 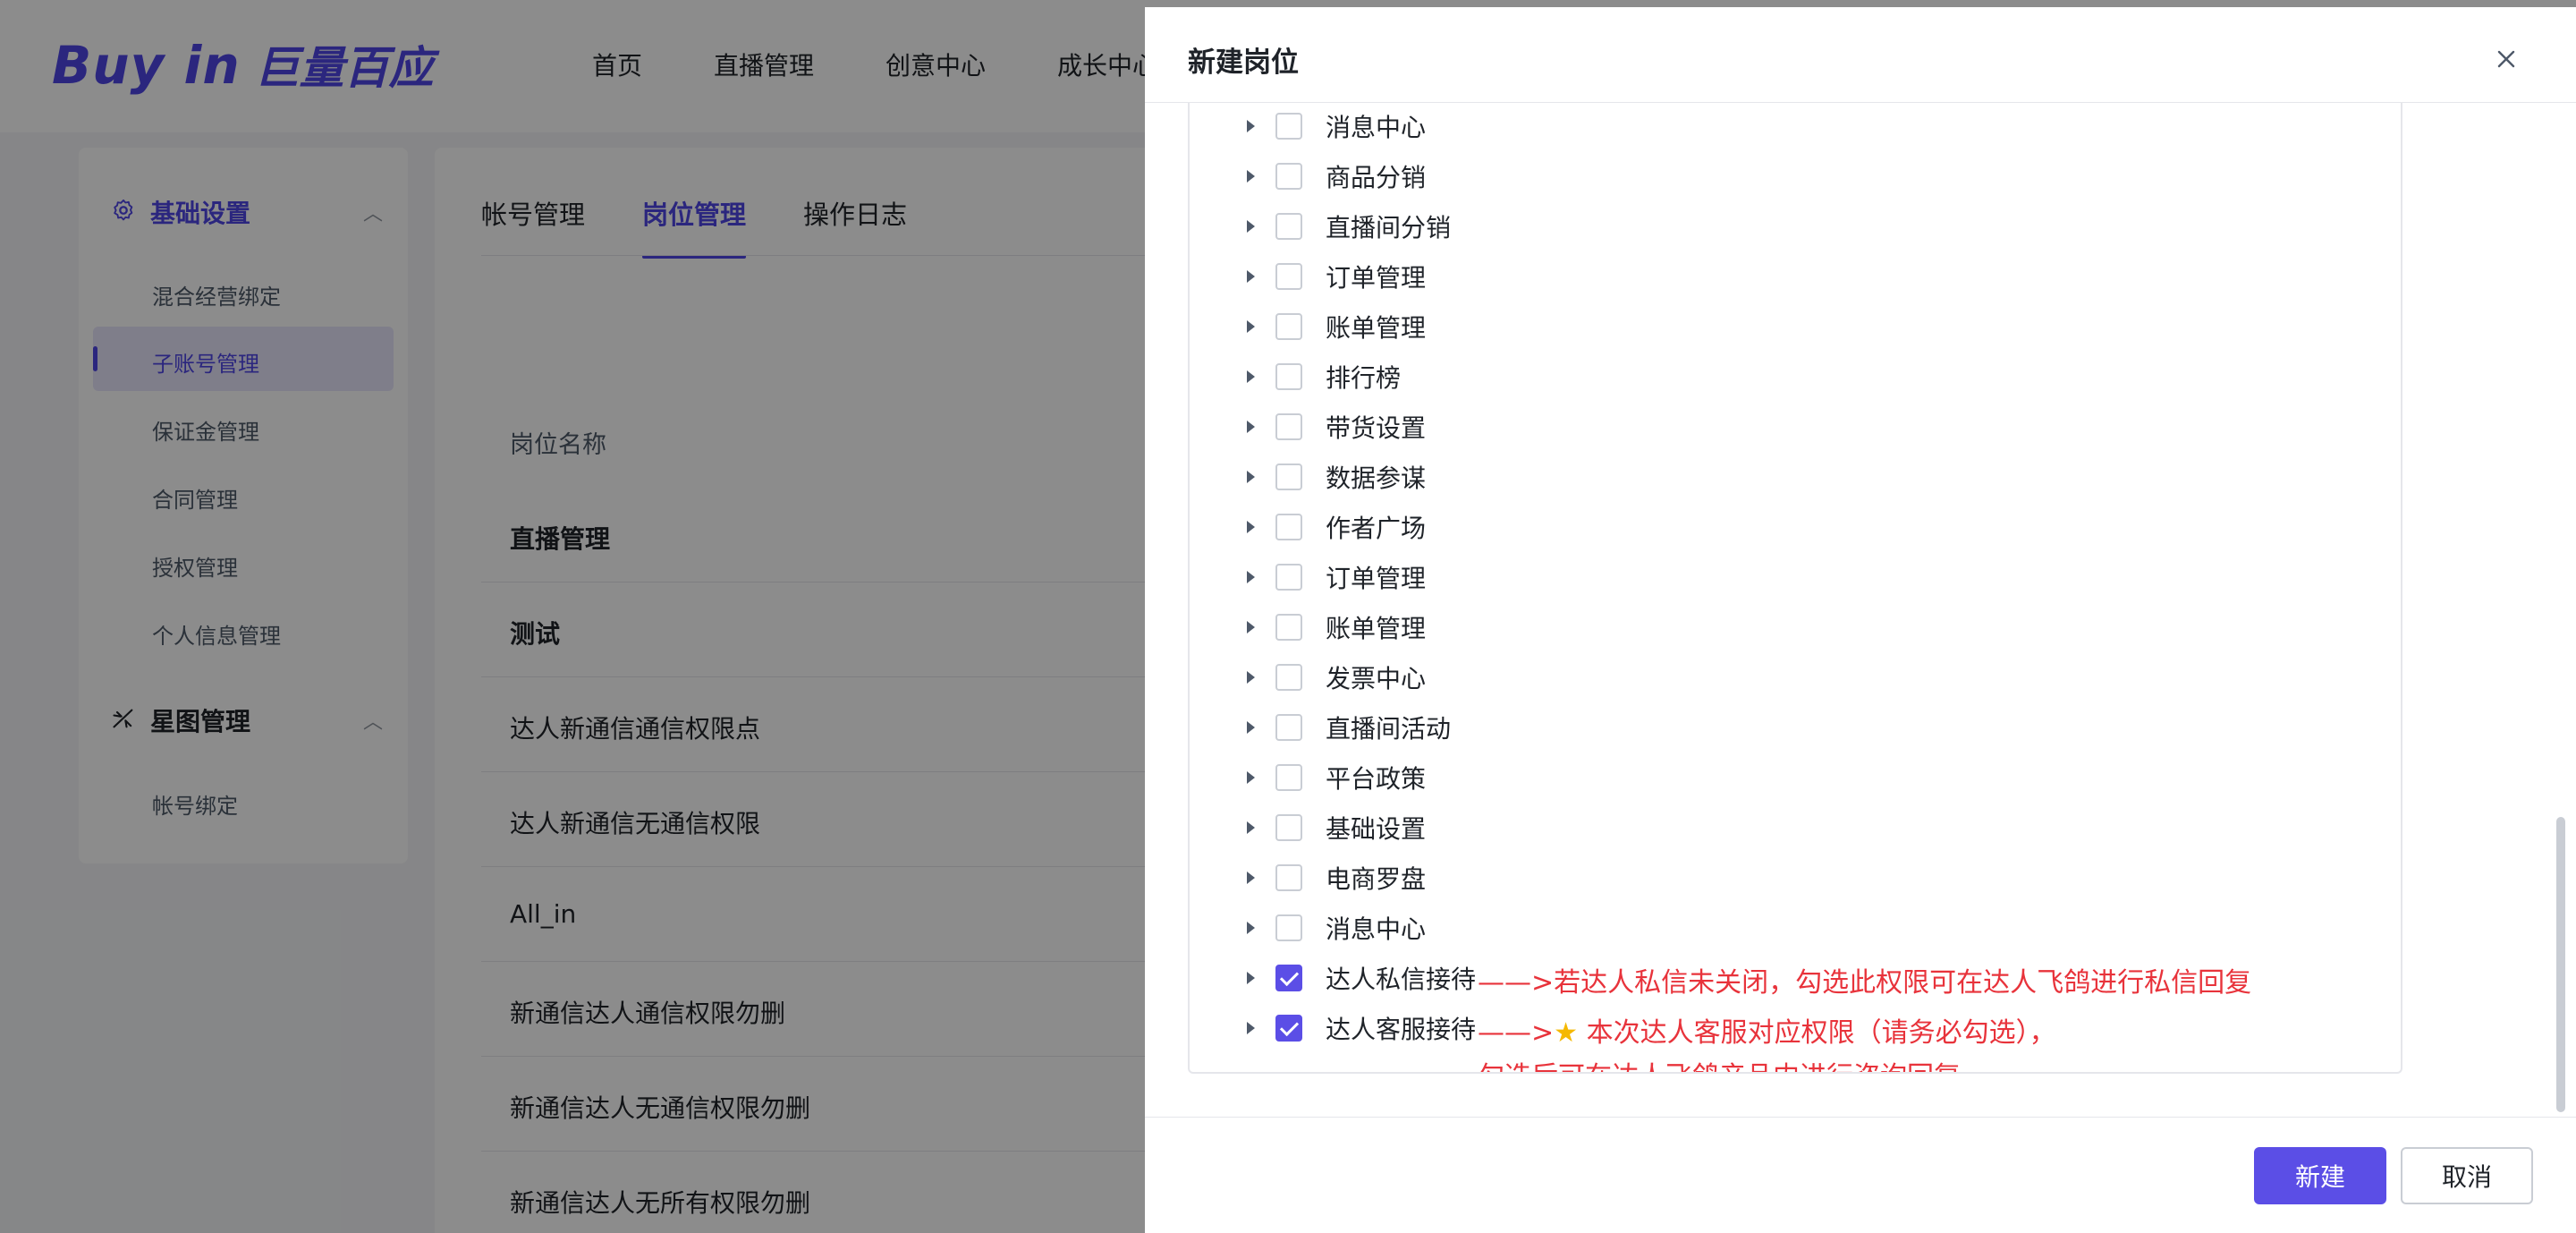 What do you see at coordinates (2560, 964) in the screenshot?
I see `drawer-scrollbar-thumb` at bounding box center [2560, 964].